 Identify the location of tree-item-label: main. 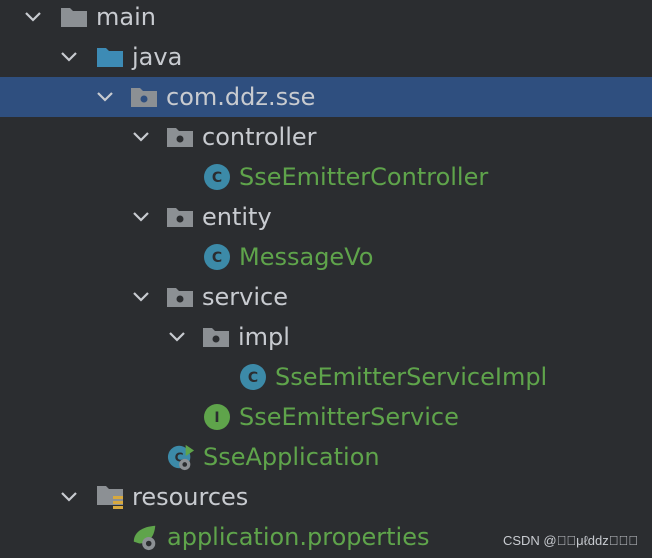
(126, 17).